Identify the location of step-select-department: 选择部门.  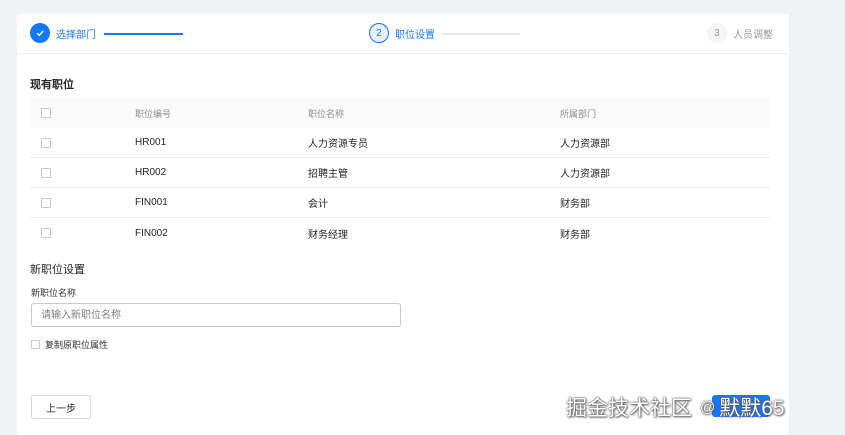
(63, 33).